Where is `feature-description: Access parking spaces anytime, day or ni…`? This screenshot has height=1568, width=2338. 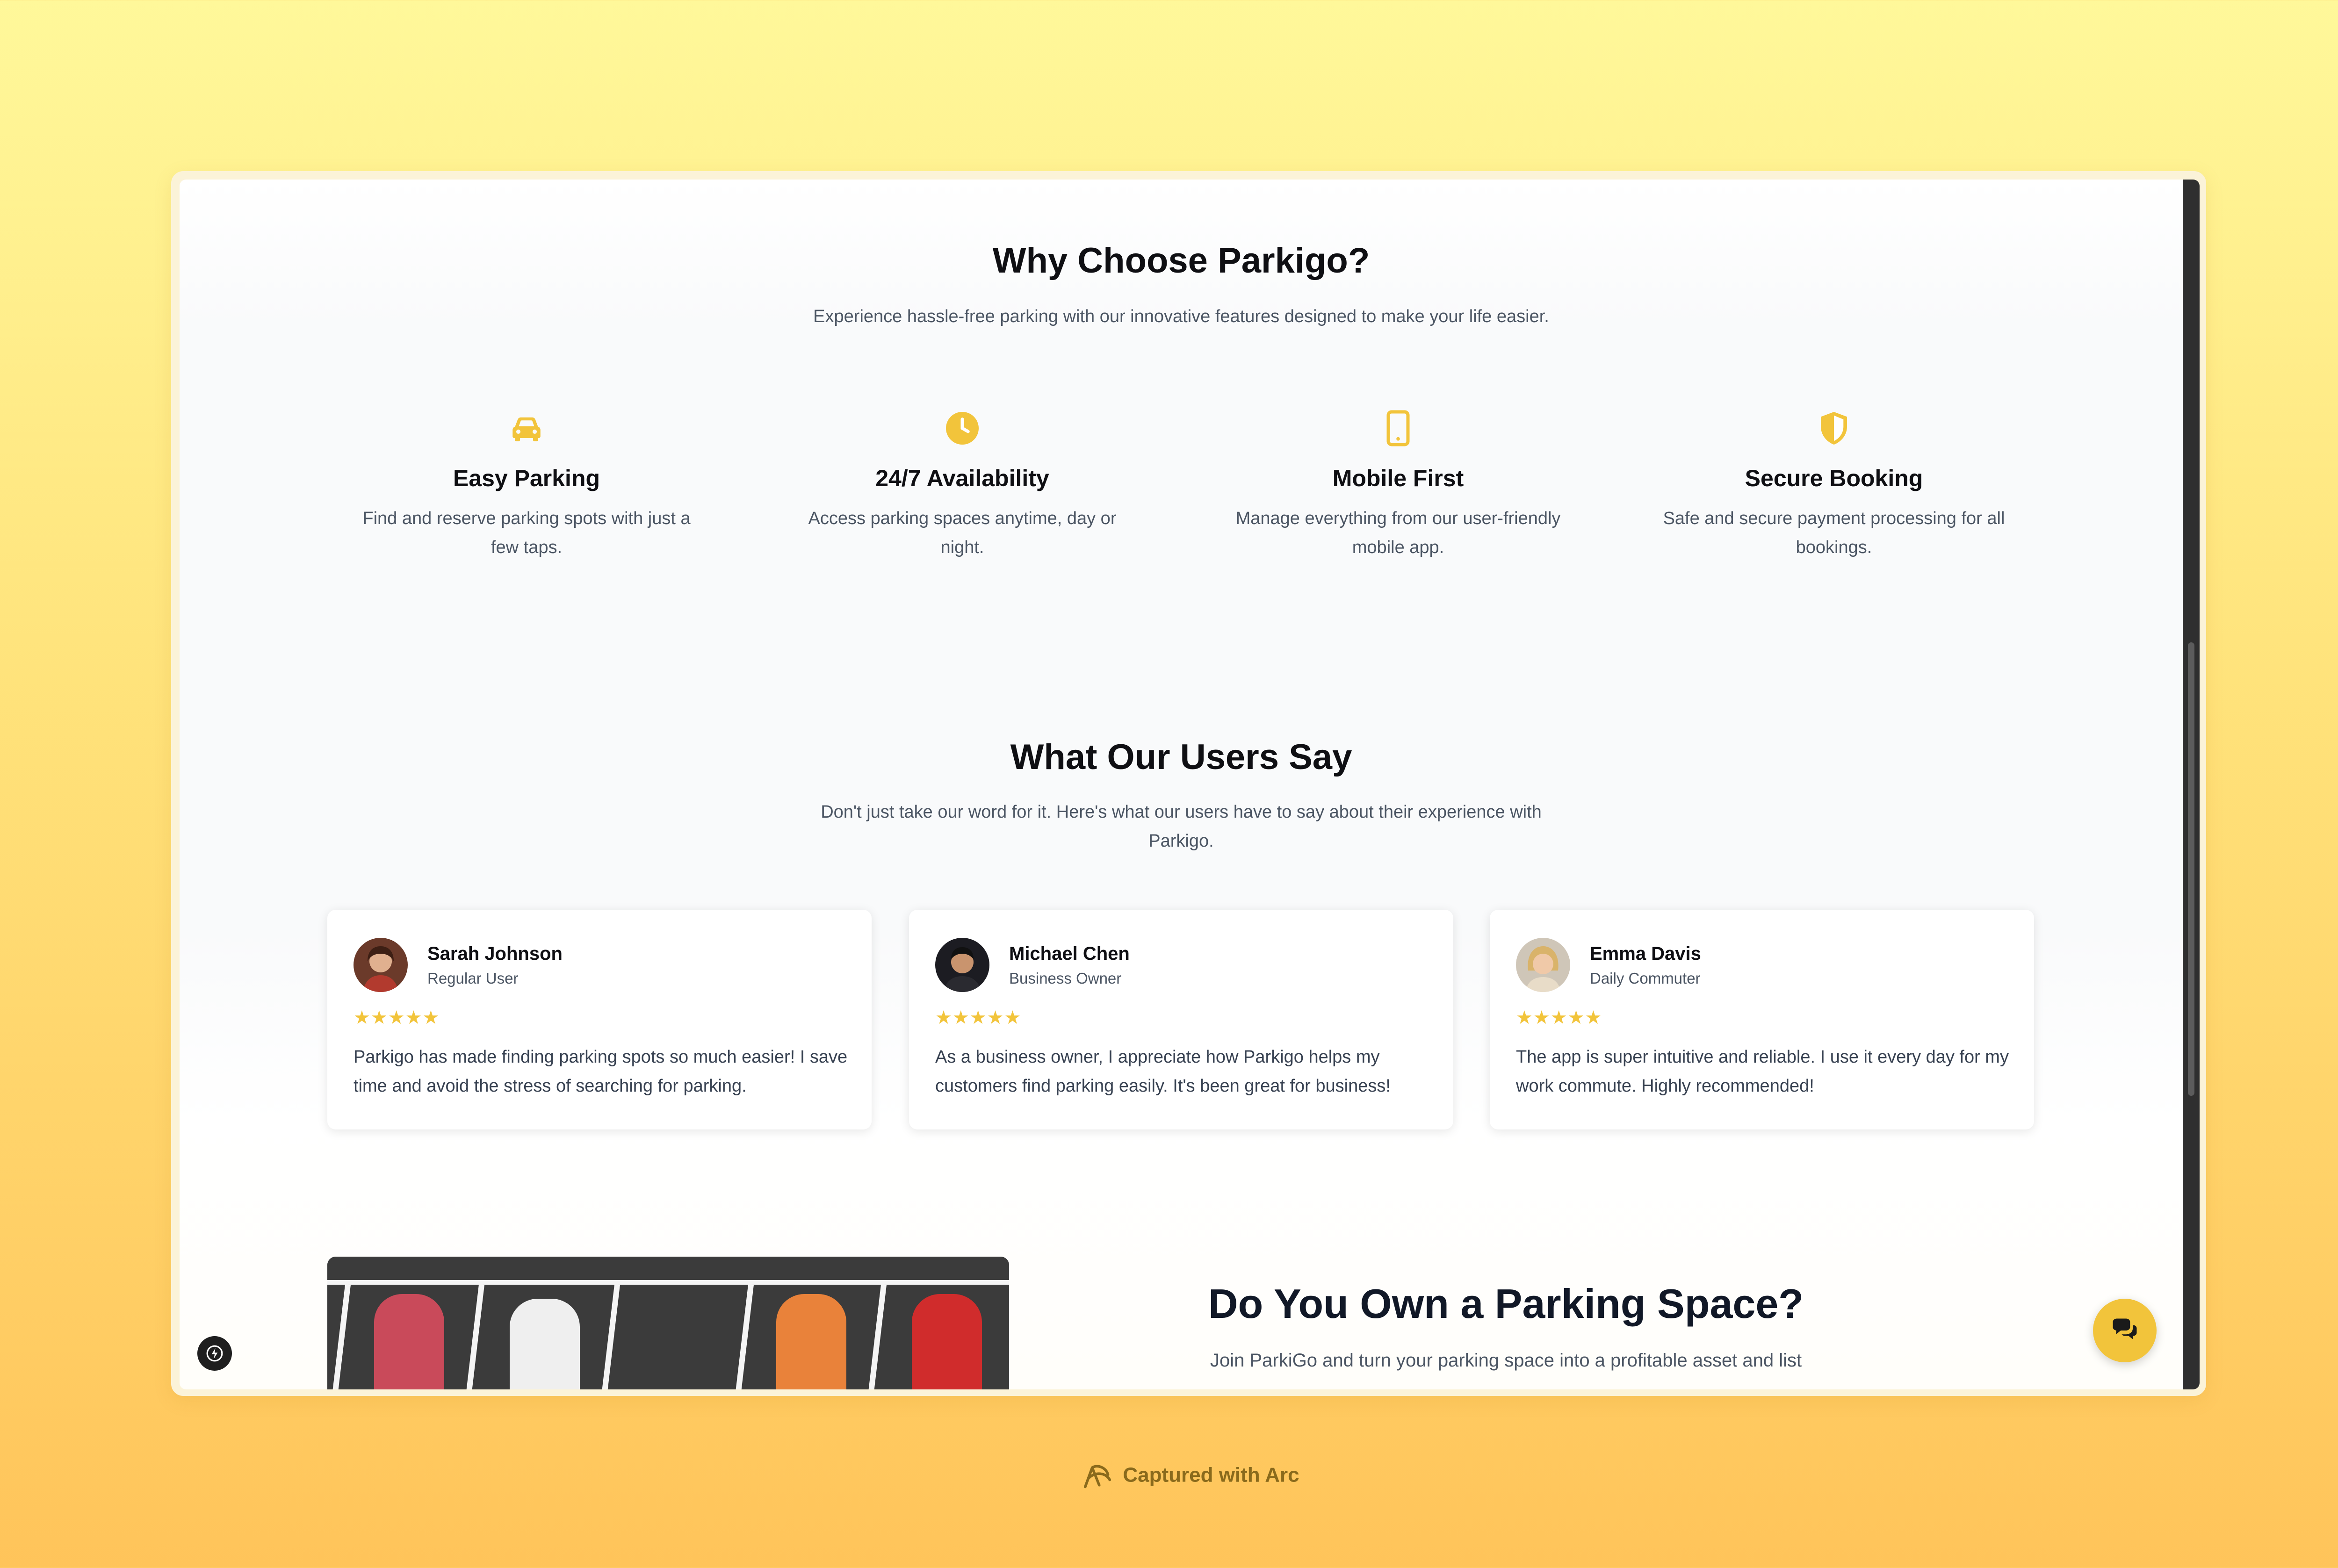
feature-description: Access parking spaces anytime, day or ni… is located at coordinates (963, 533).